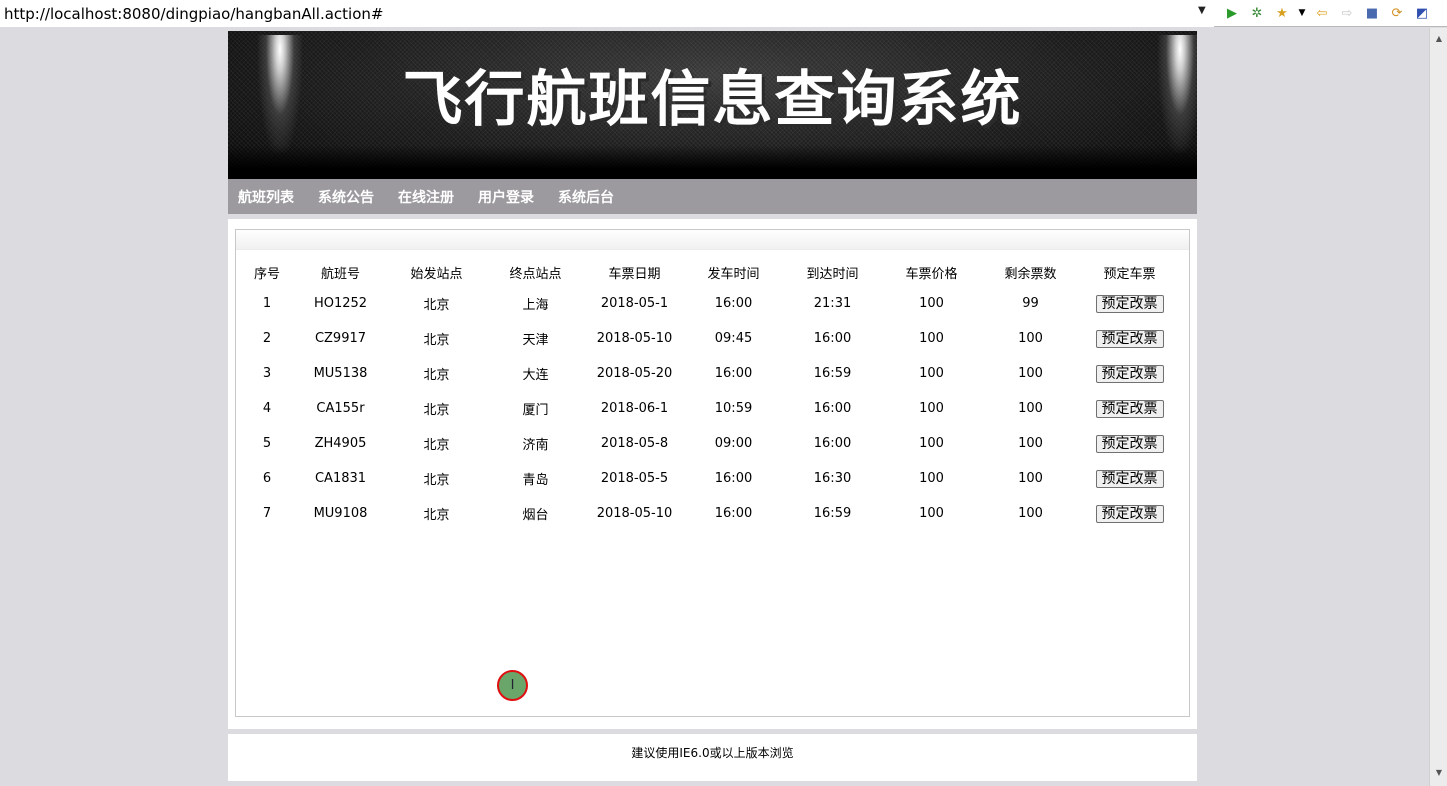  I want to click on scroll-up-icon: ▲, so click(1439, 39).